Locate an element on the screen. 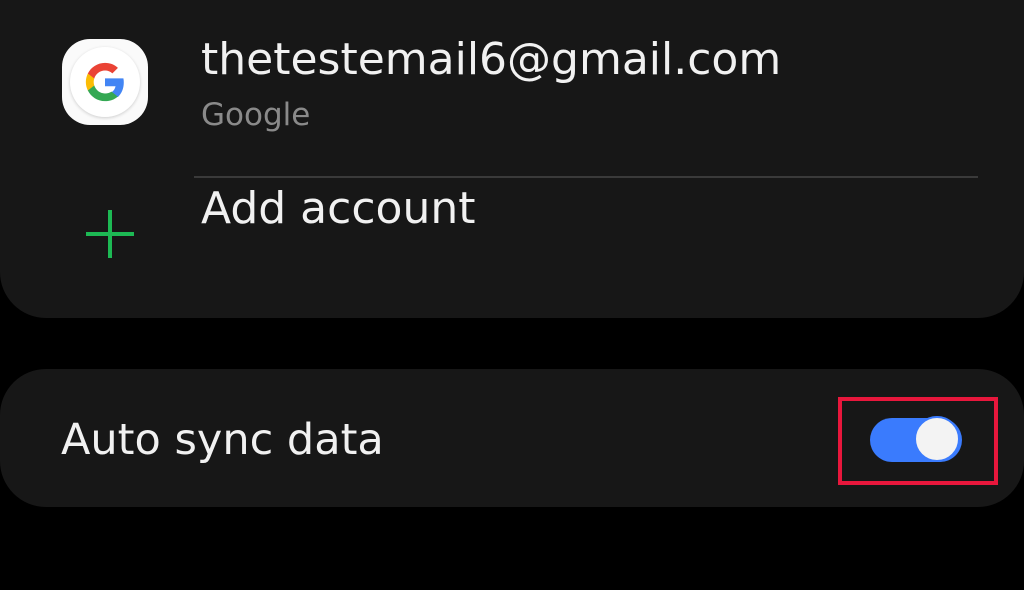 The image size is (1024, 590). divider is located at coordinates (586, 177).